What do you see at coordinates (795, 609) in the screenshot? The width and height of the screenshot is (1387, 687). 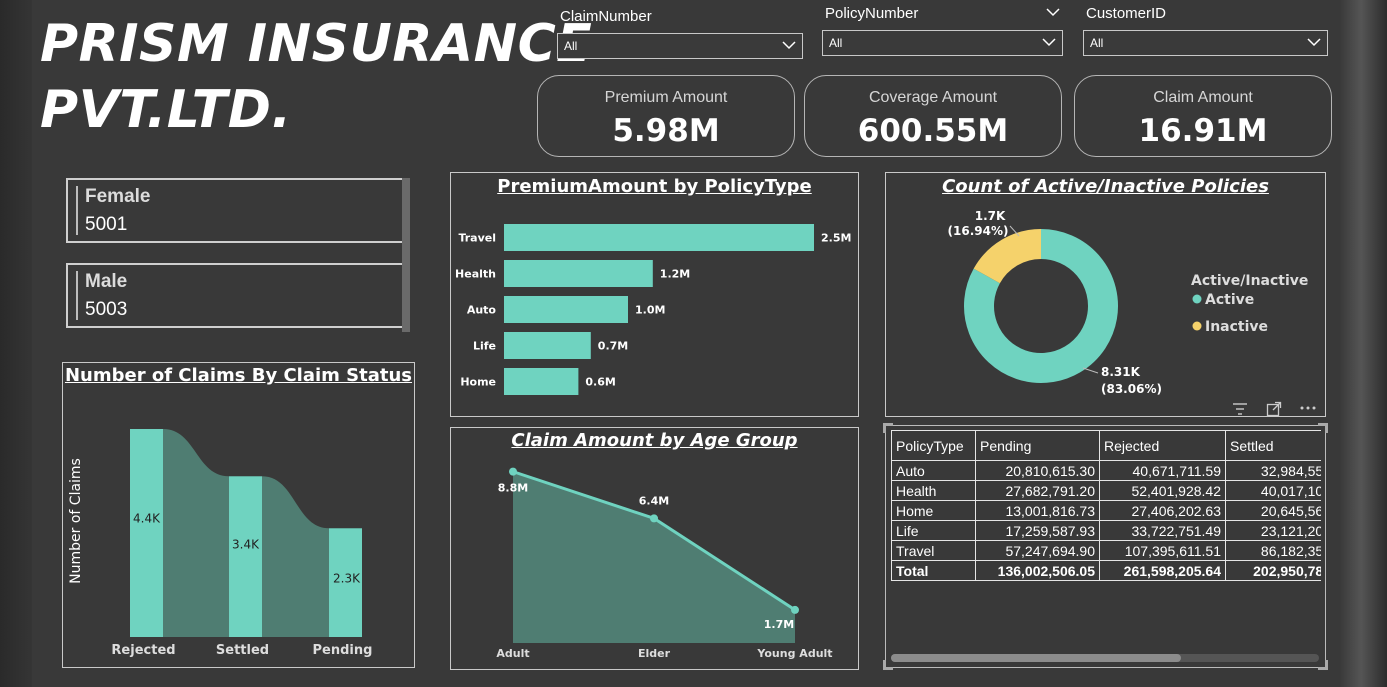 I see `data-point-young-adult` at bounding box center [795, 609].